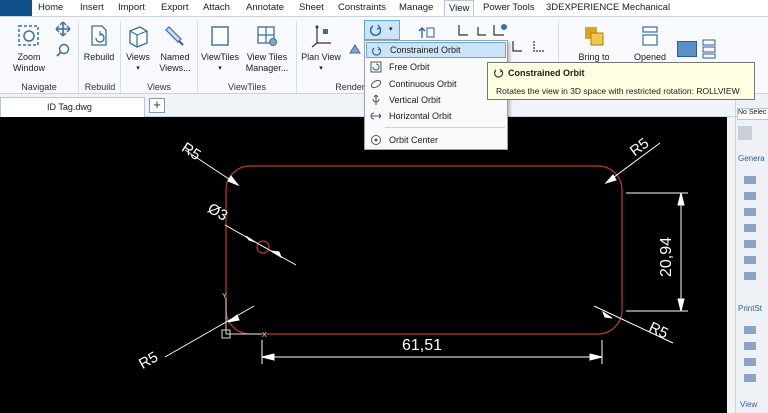 The image size is (768, 413). I want to click on tab-export: Export, so click(174, 7).